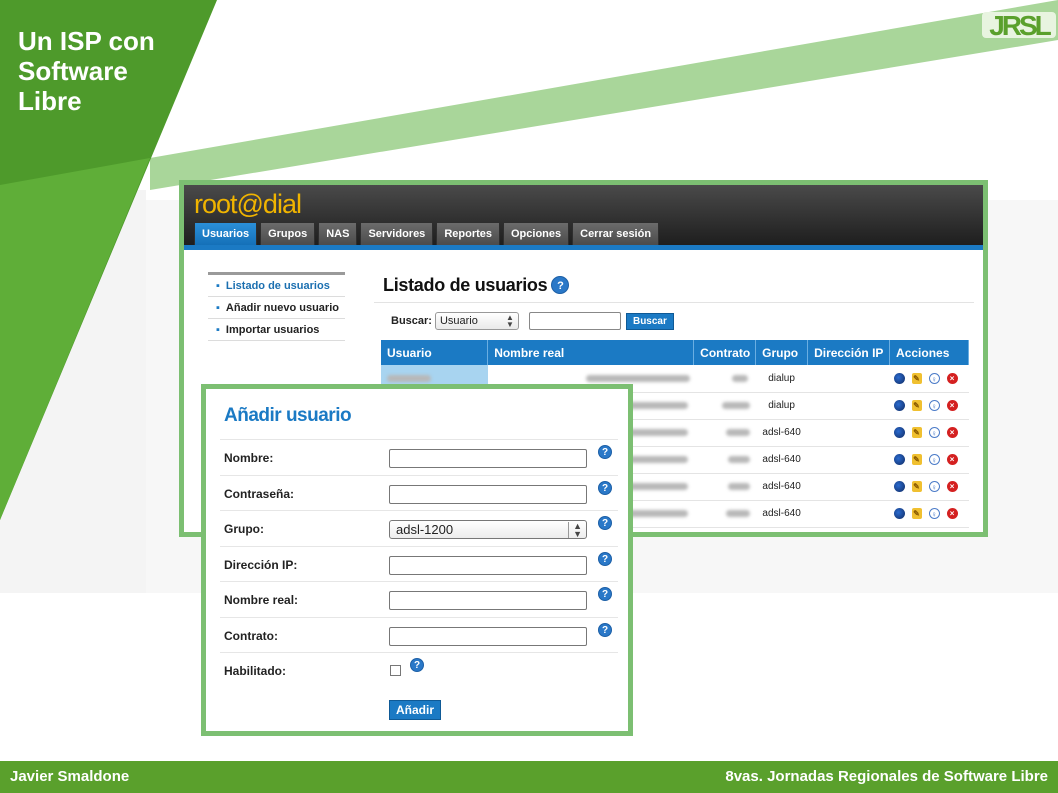 Image resolution: width=1058 pixels, height=793 pixels. What do you see at coordinates (435, 352) in the screenshot?
I see `col-usuario: Usuario` at bounding box center [435, 352].